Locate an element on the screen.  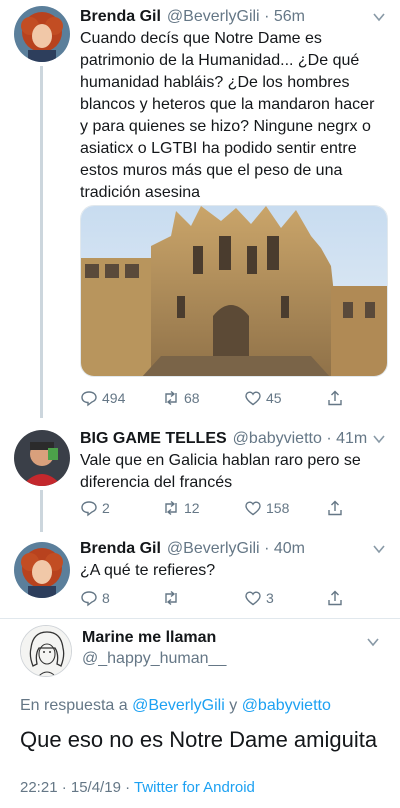
retweet-count: 12 is located at coordinates (192, 508).